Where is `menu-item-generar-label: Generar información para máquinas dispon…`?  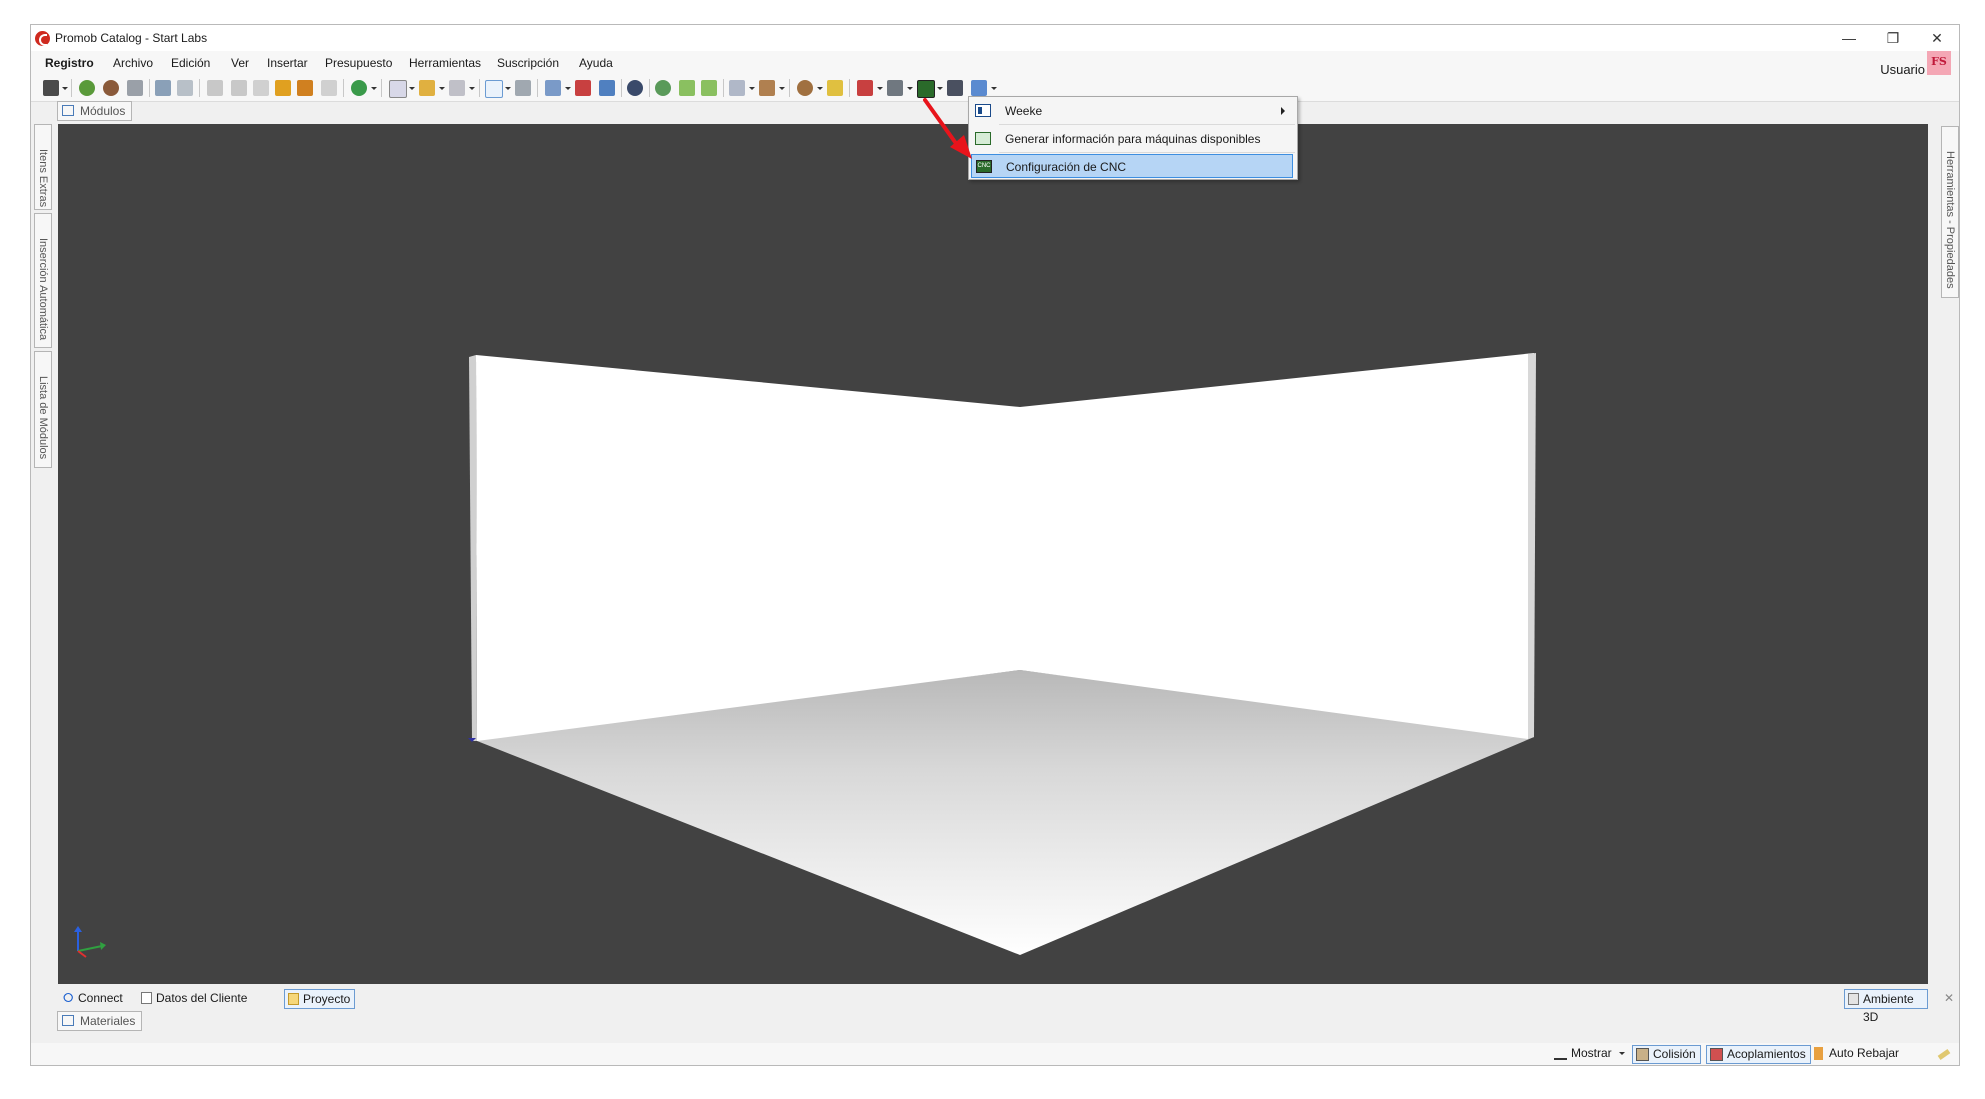 menu-item-generar-label: Generar información para máquinas dispon… is located at coordinates (1133, 139).